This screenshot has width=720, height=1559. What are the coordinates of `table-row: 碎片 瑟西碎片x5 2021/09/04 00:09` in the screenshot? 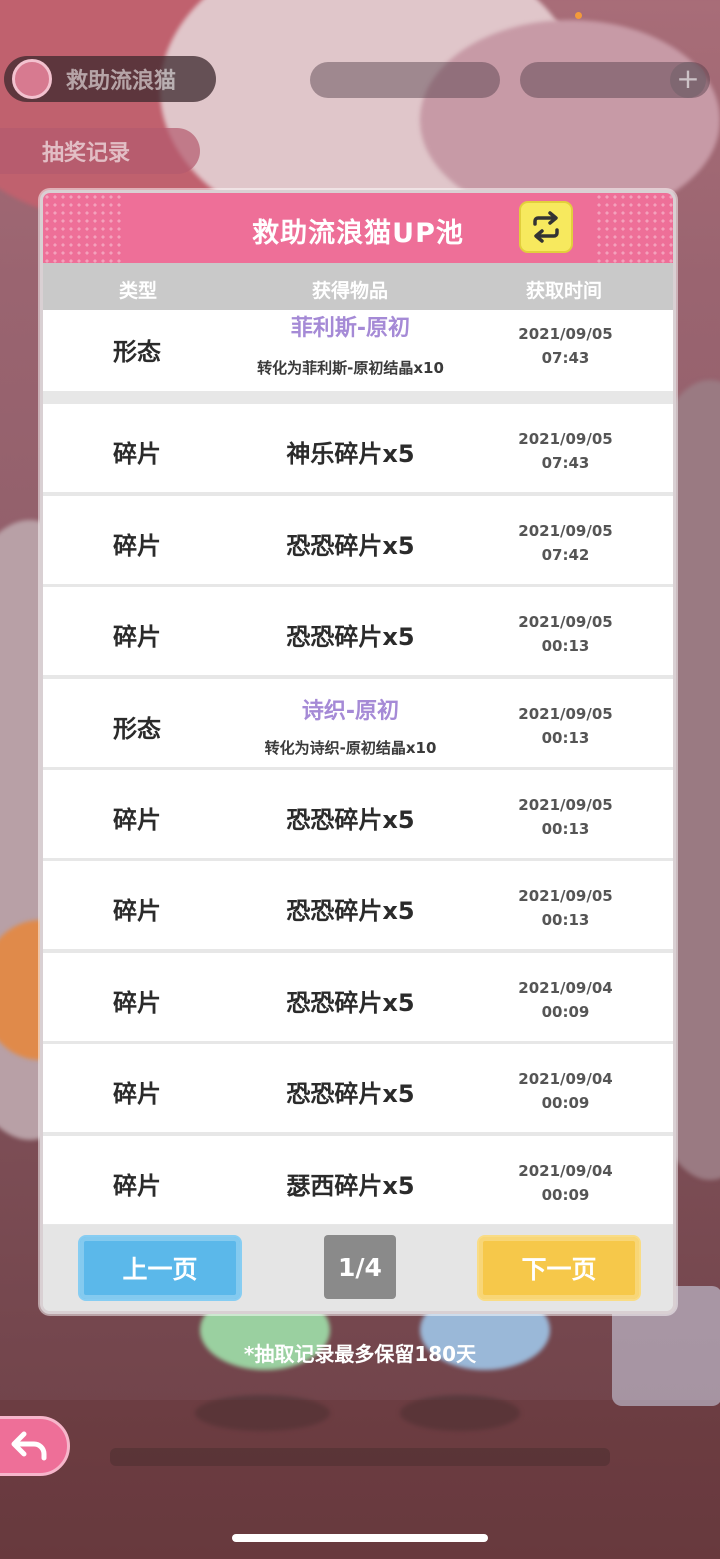 It's located at (358, 1179).